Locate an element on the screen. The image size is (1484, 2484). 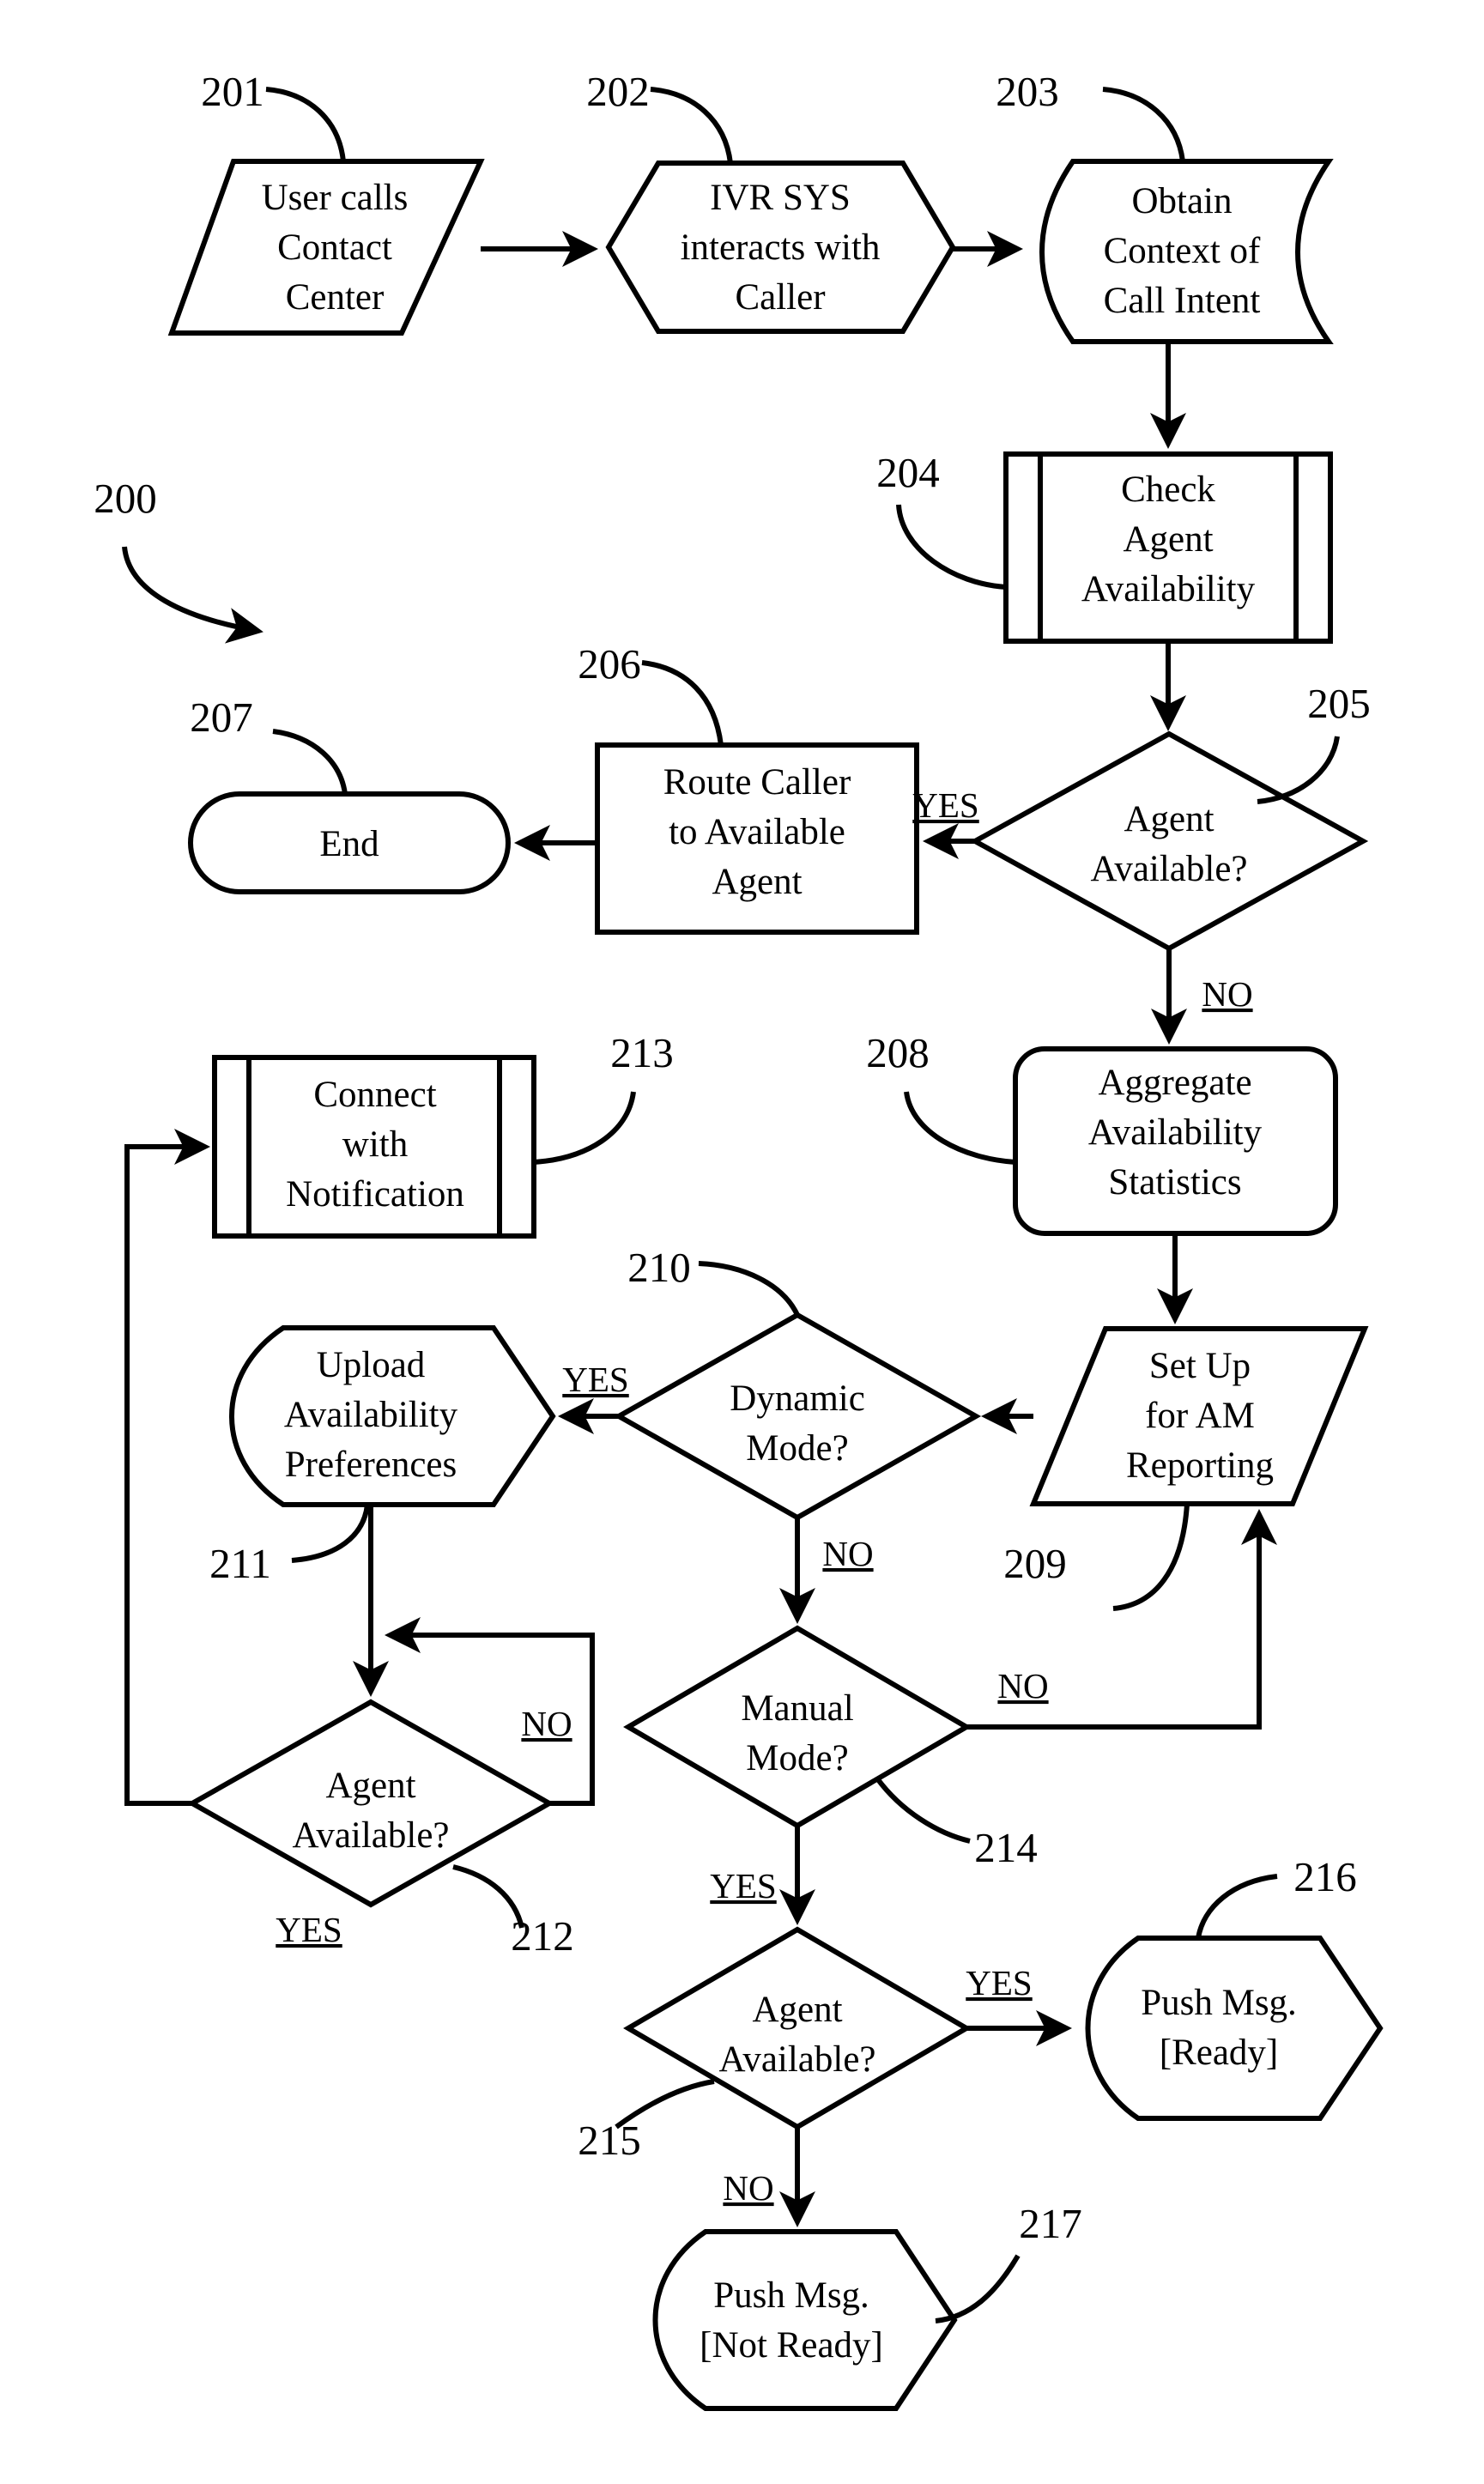
edge-label-212-no: NO is located at coordinates (546, 1723).